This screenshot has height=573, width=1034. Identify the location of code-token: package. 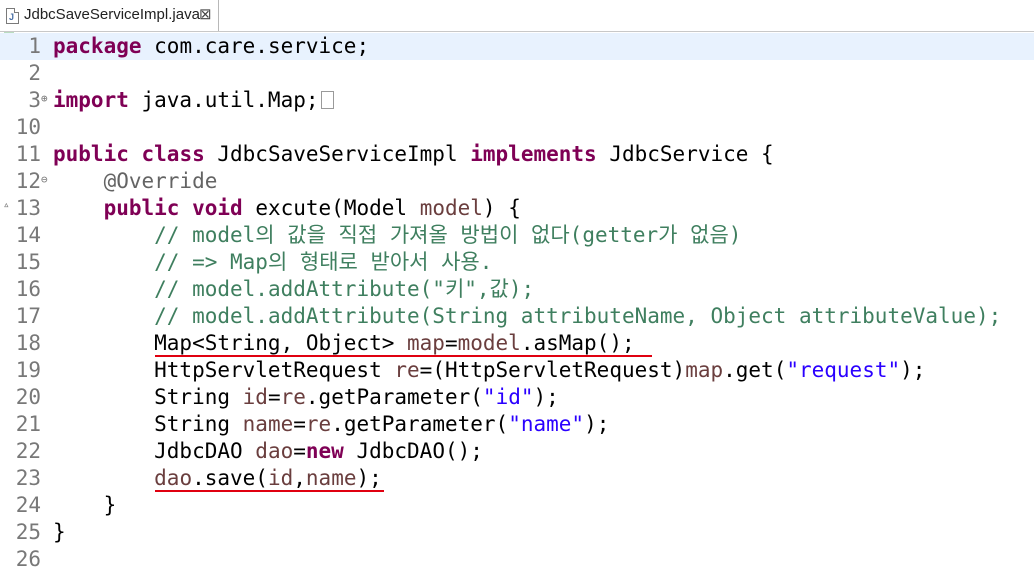
(97, 46).